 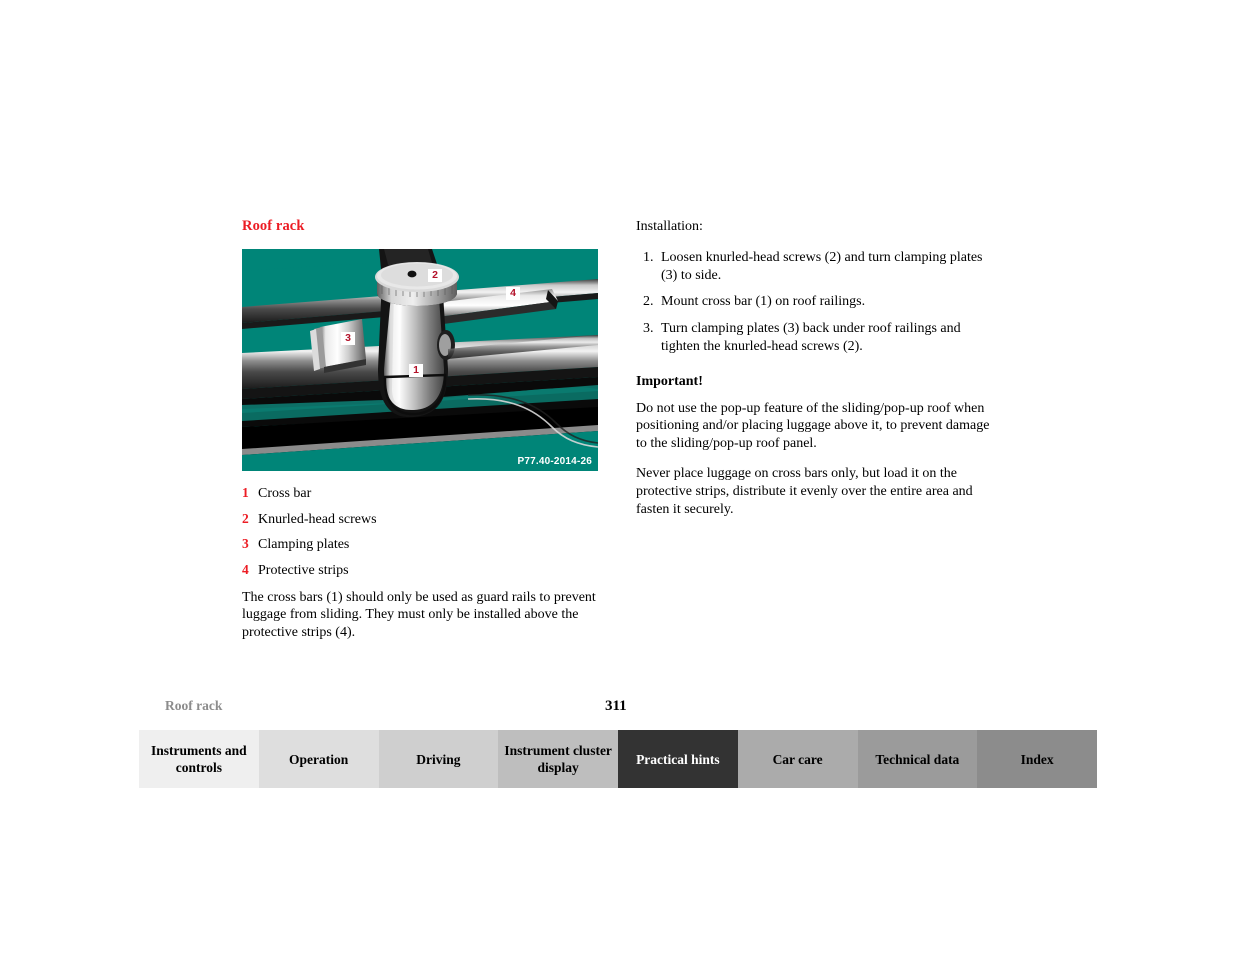 What do you see at coordinates (317, 519) in the screenshot?
I see `legend-label: Knurled-head screws` at bounding box center [317, 519].